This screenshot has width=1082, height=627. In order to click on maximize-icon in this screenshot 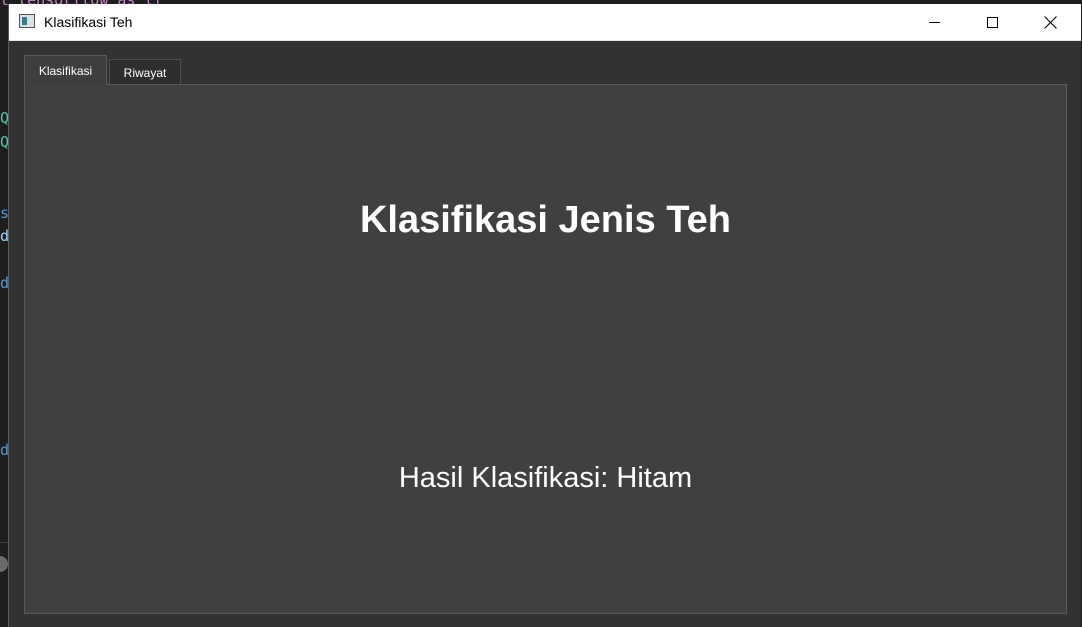, I will do `click(992, 22)`.